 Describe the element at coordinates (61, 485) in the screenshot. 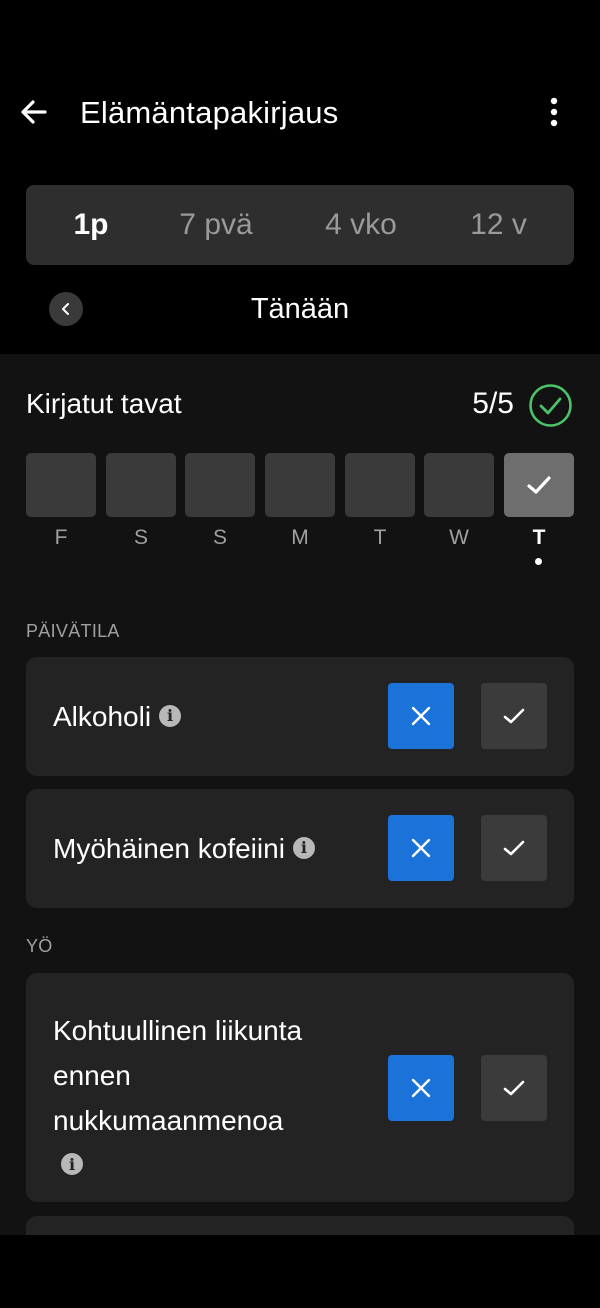

I see `day-box-fri` at that location.